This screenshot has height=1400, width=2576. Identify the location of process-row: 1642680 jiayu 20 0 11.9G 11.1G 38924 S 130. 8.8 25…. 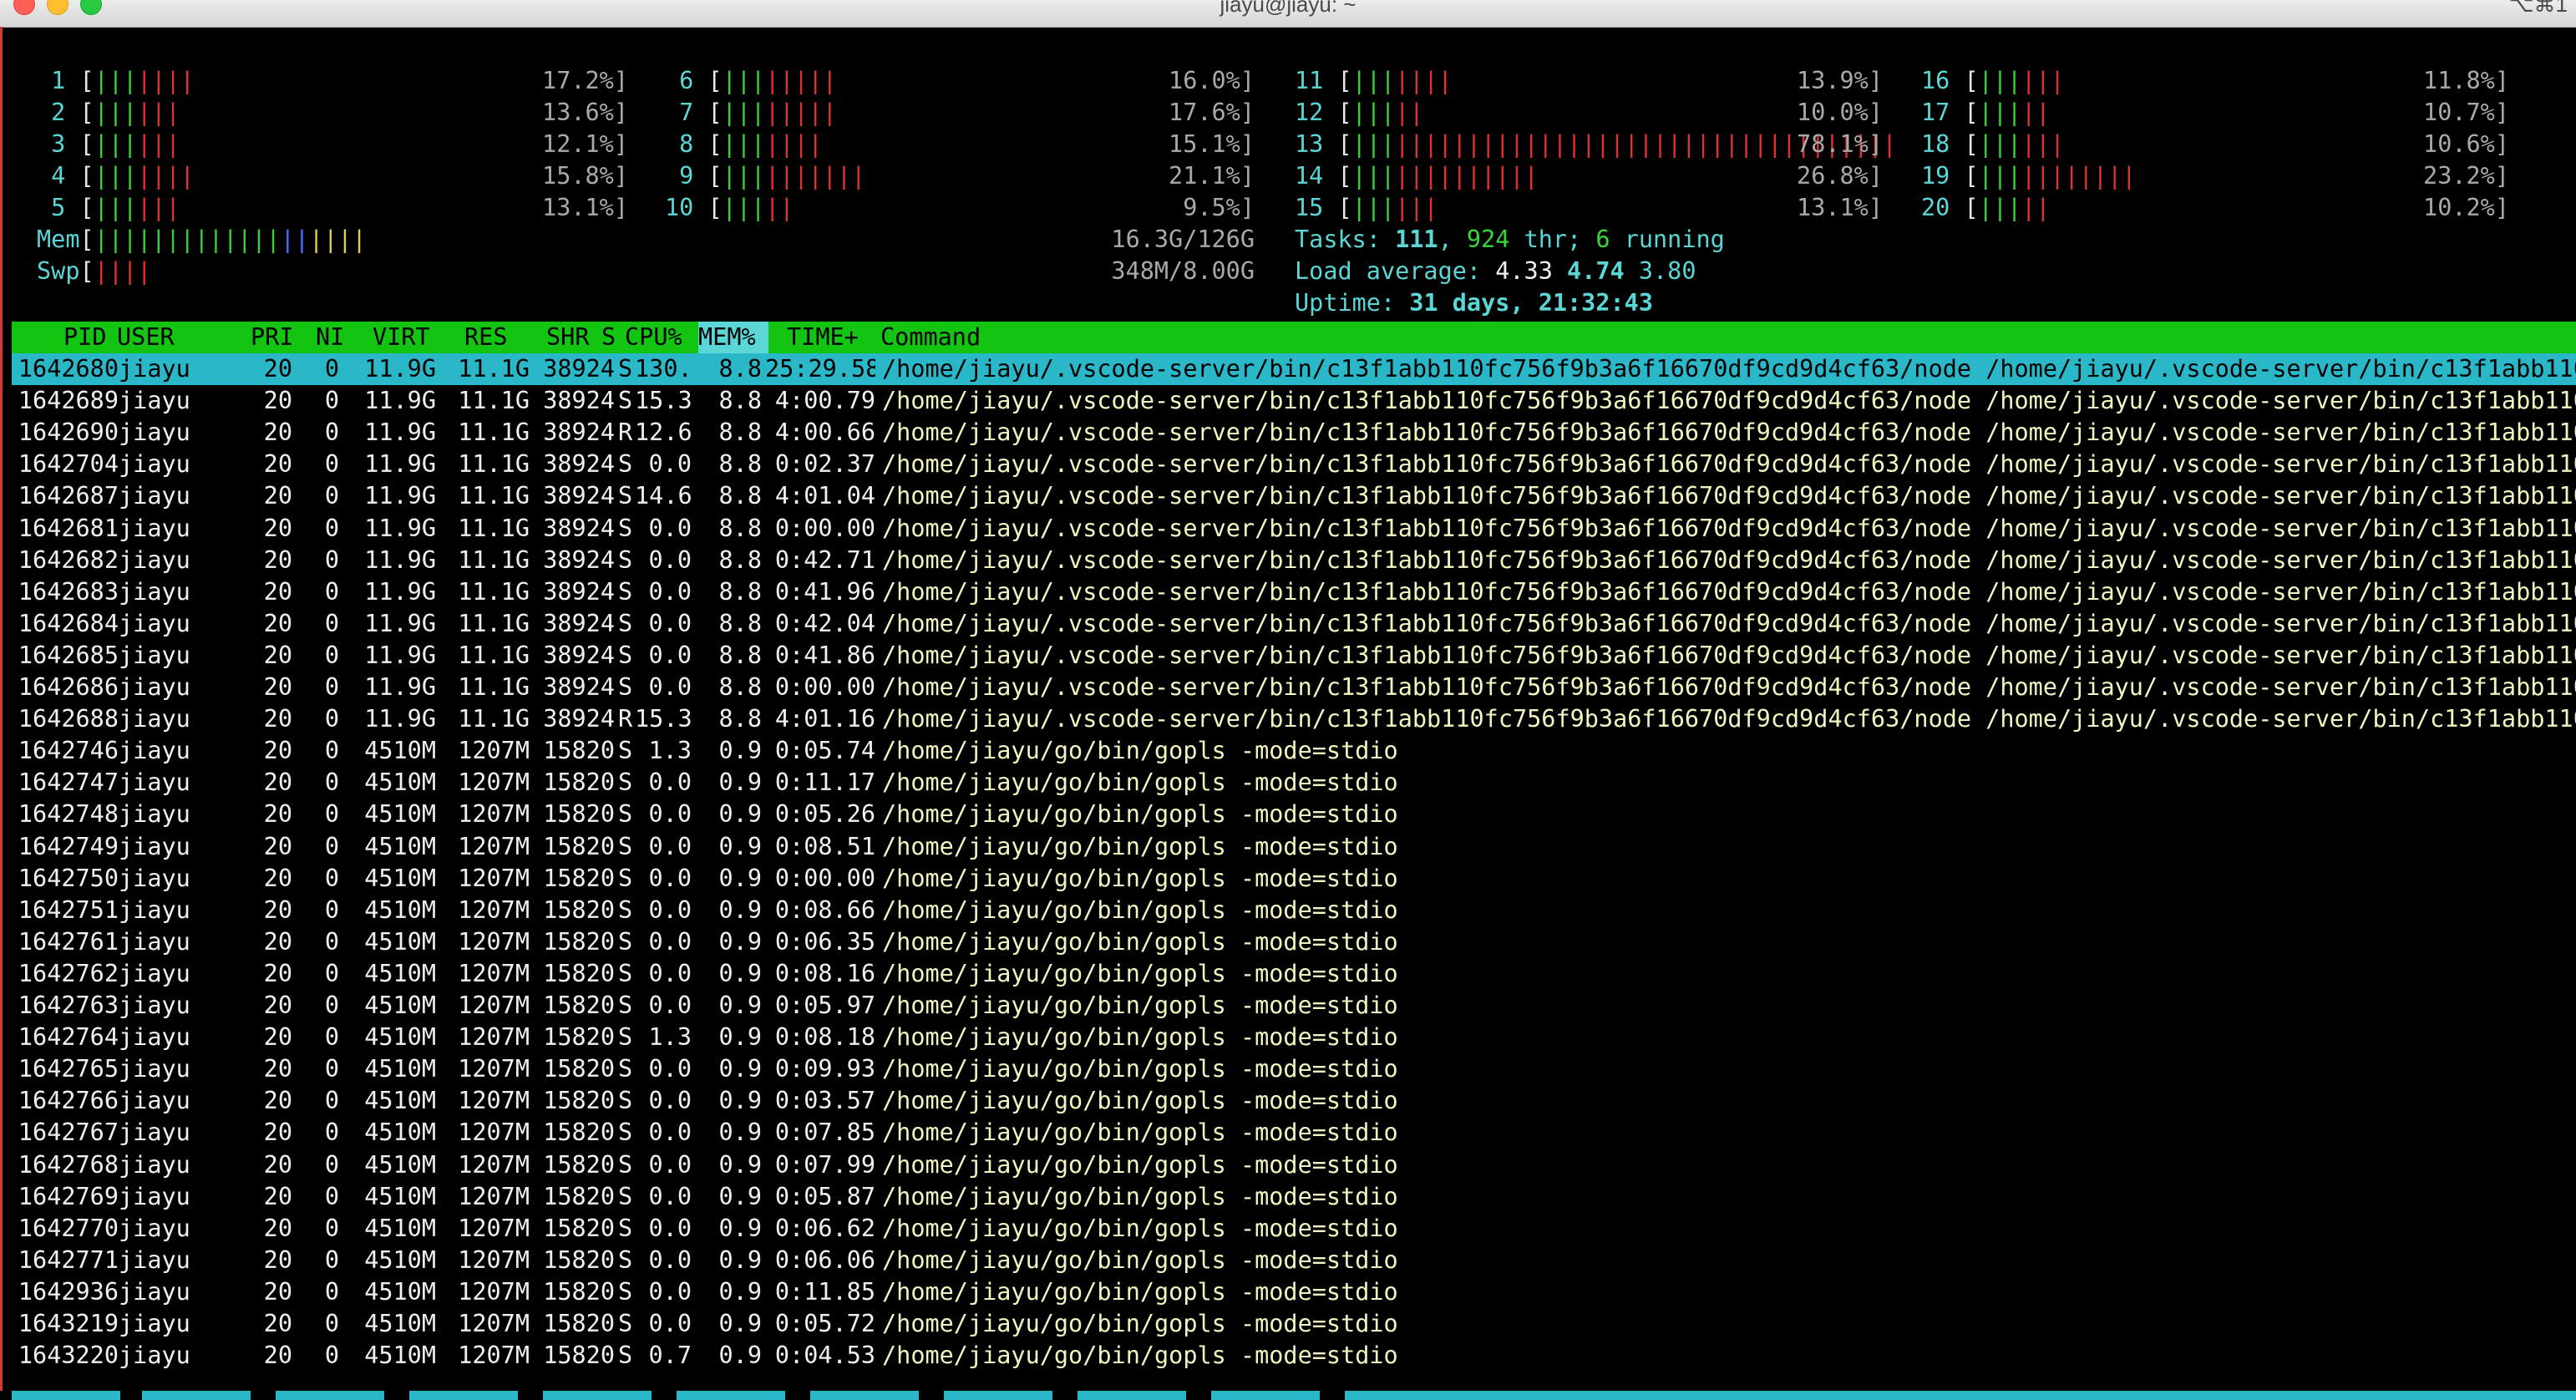
(1294, 369).